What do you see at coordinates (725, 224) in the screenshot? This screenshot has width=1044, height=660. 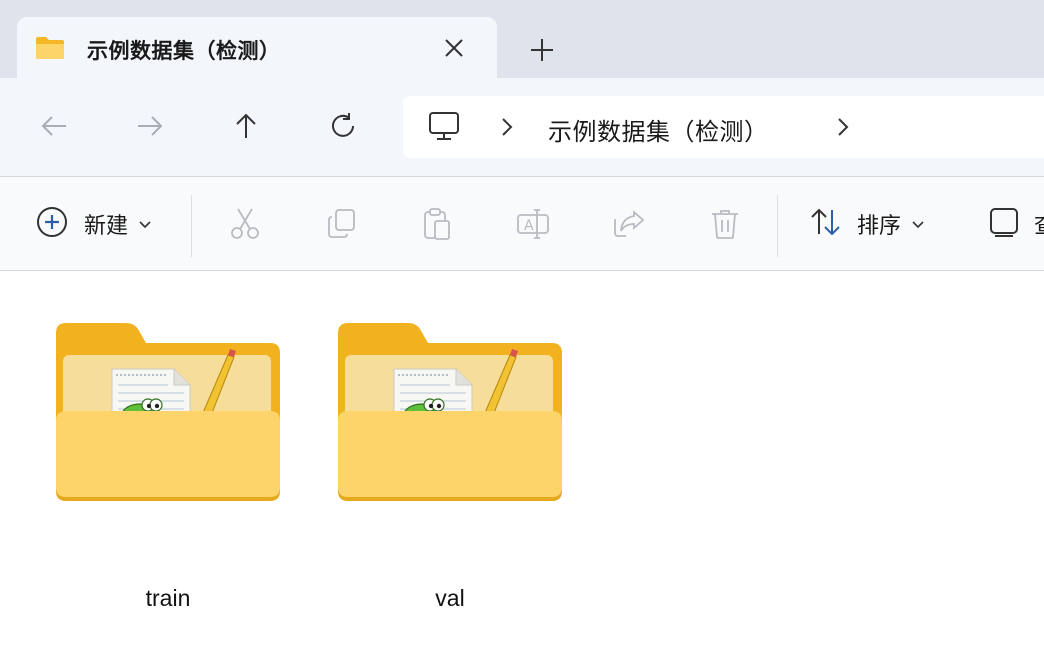 I see `delete-icon` at bounding box center [725, 224].